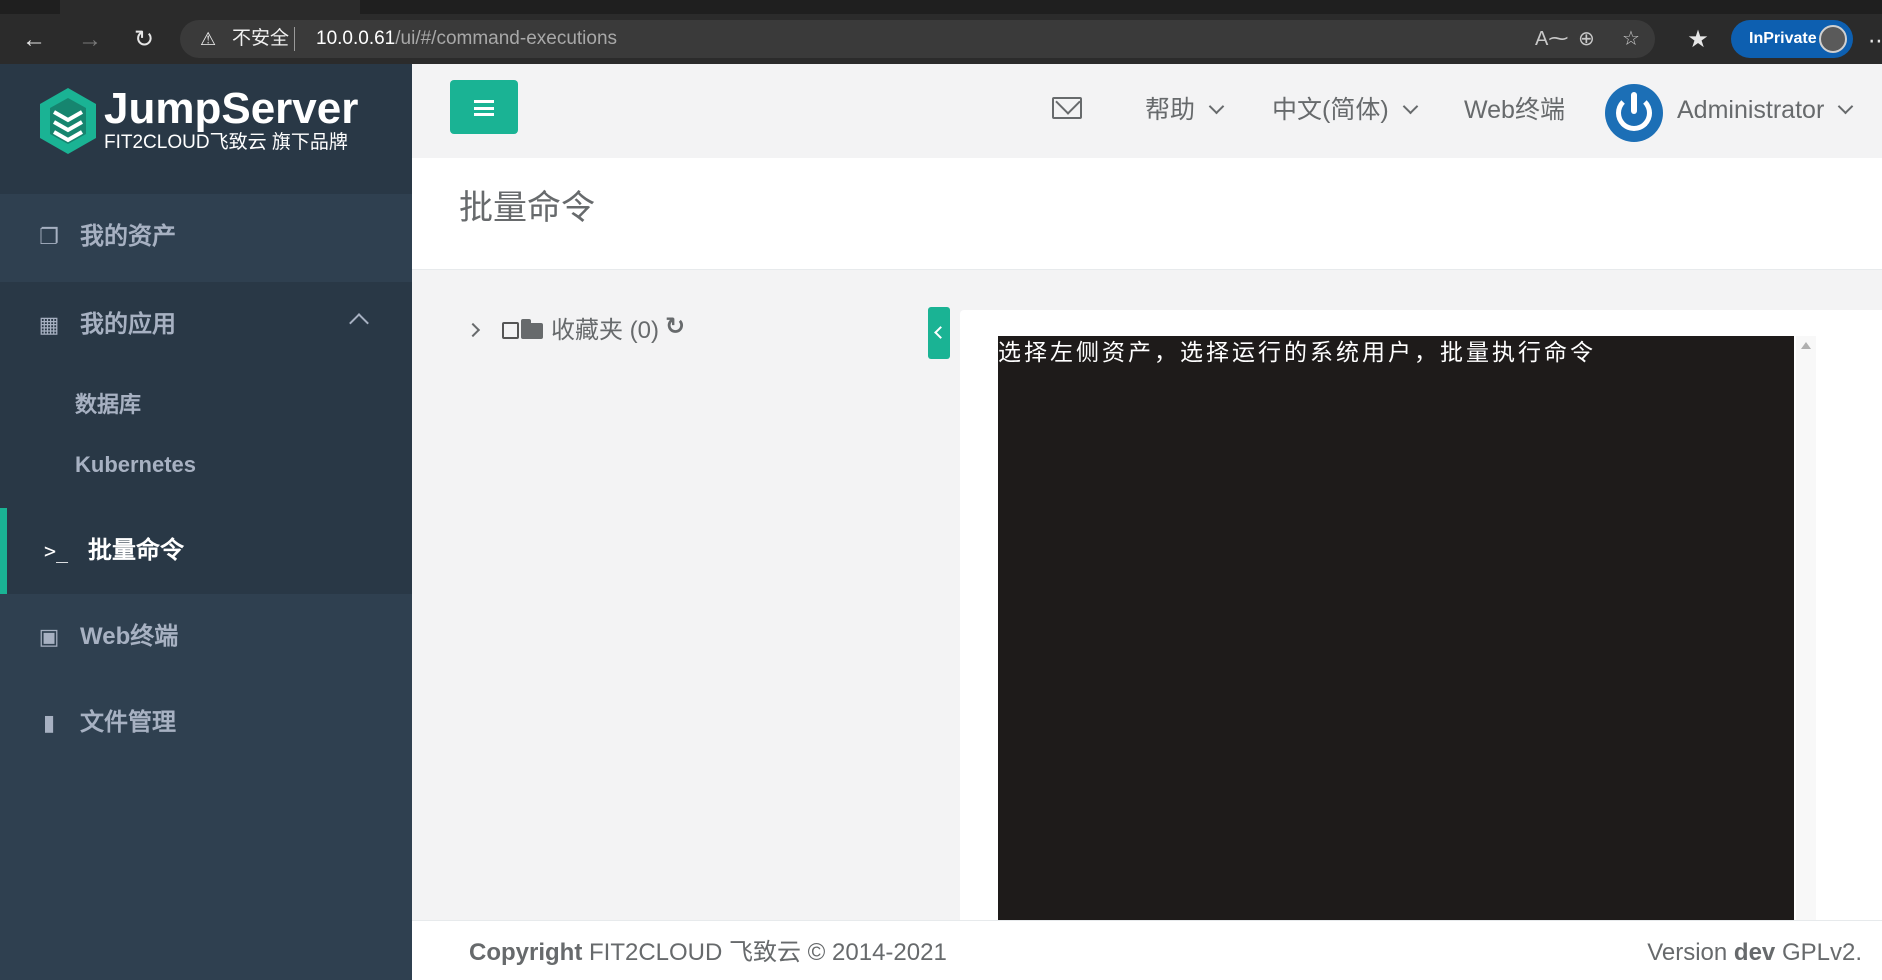  I want to click on url-host: 10.0.0.61, so click(356, 38).